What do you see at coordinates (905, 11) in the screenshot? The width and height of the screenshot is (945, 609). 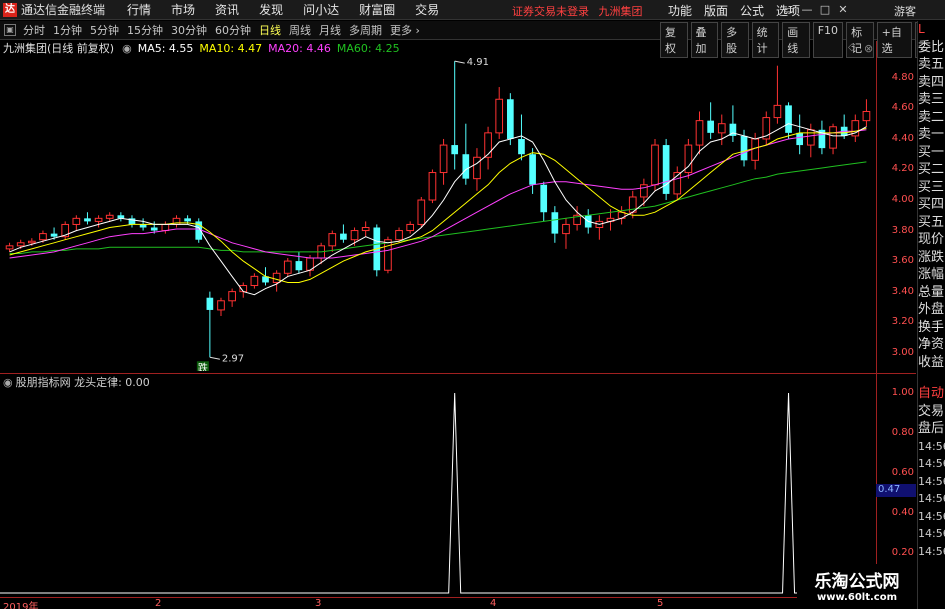 I see `guest-label: 游客` at bounding box center [905, 11].